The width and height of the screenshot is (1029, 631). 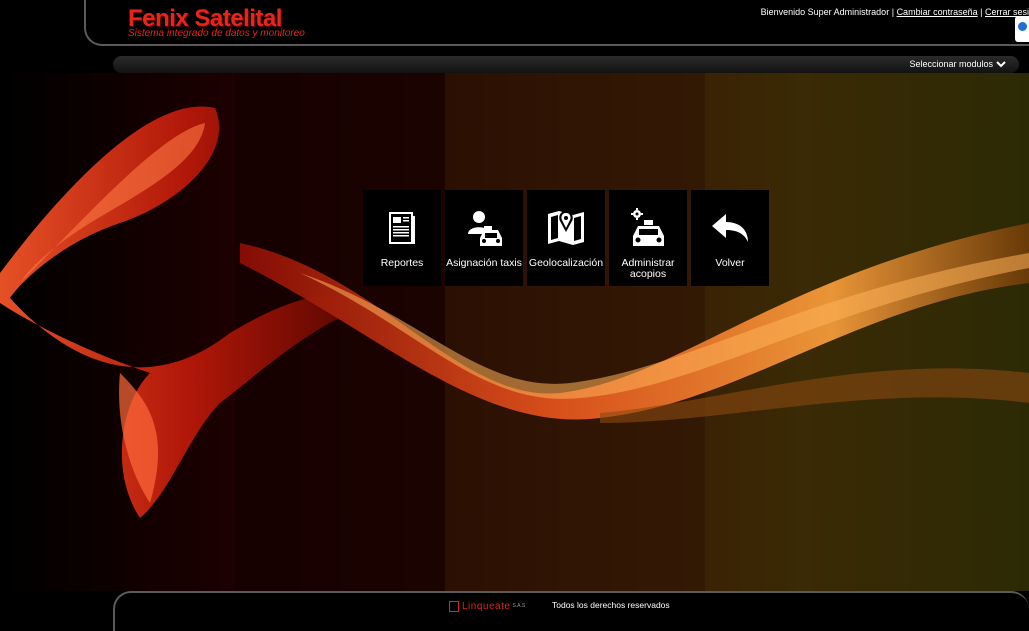 I want to click on tile-administrar-acopios: Administrar acopios, so click(x=648, y=238).